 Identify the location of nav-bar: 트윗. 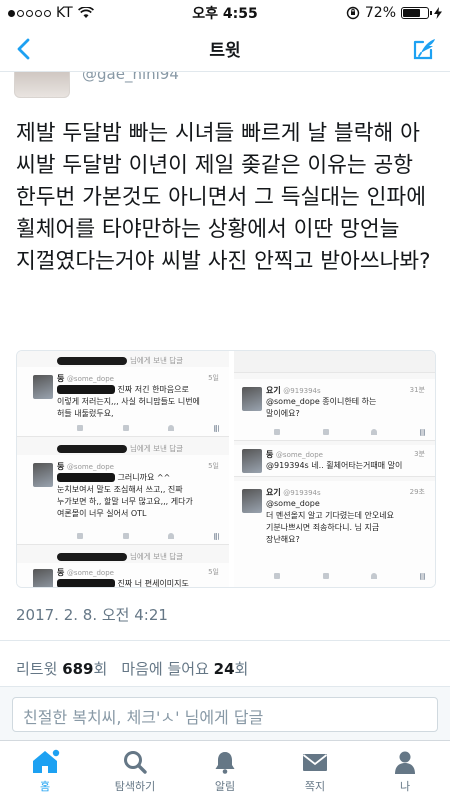
(225, 49).